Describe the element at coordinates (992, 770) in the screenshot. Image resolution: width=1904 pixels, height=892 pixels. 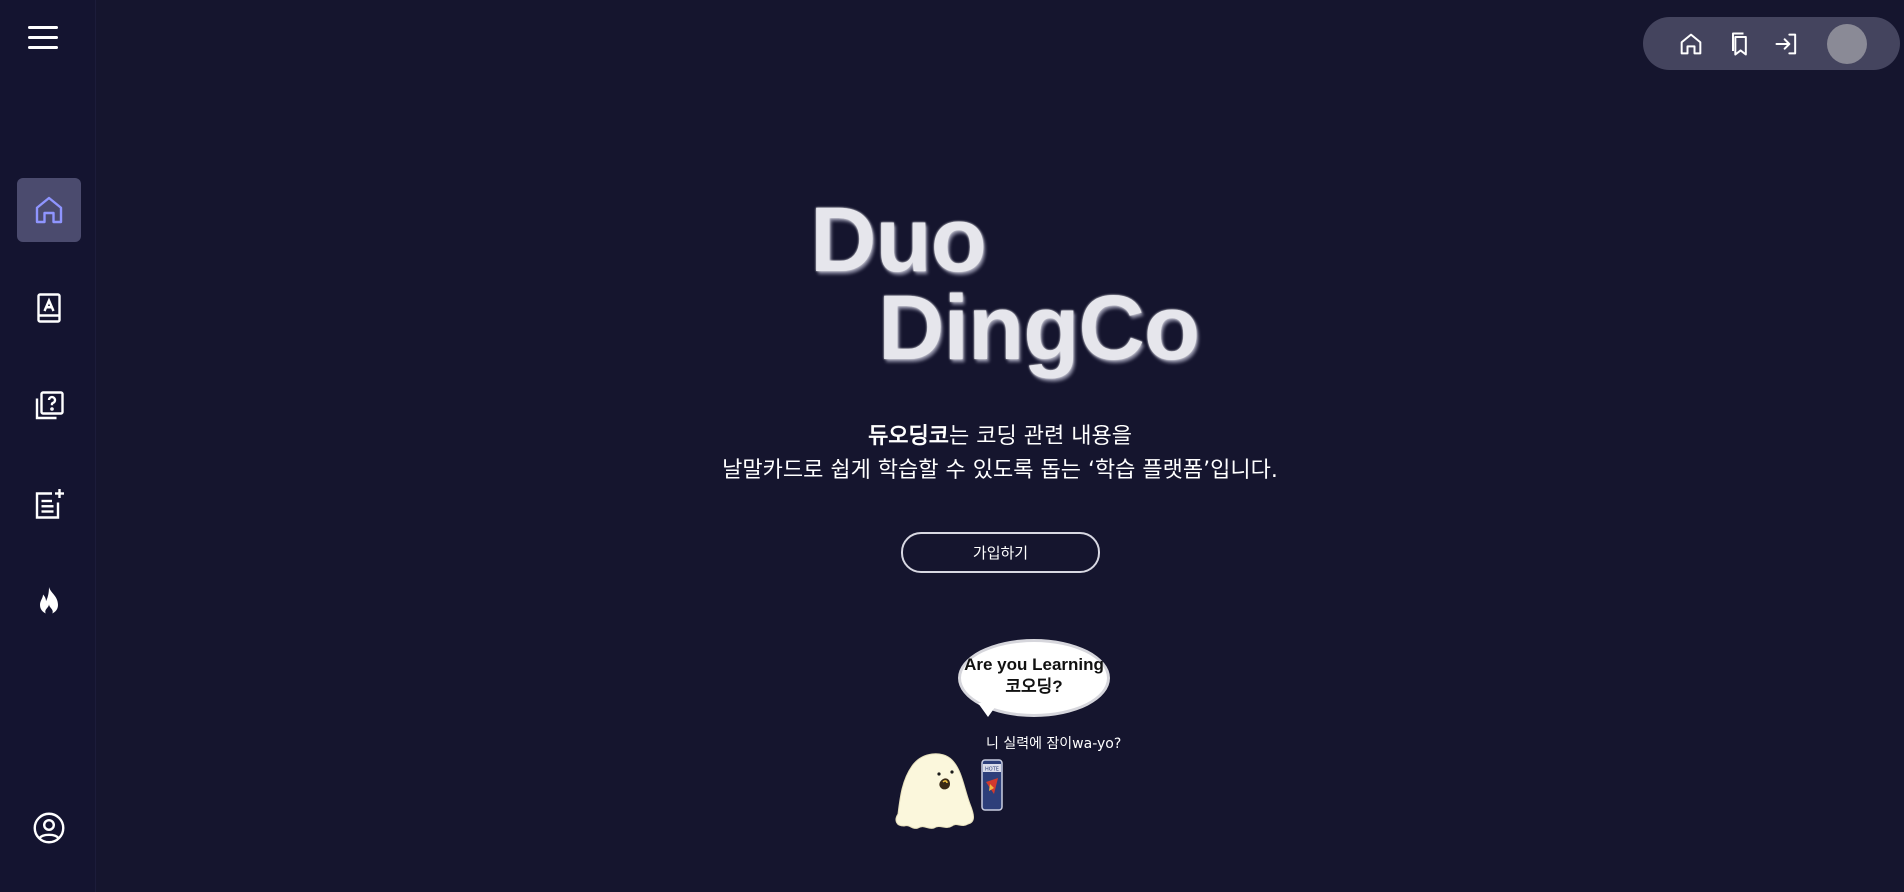
I see `drink-can-label: HOTE` at that location.